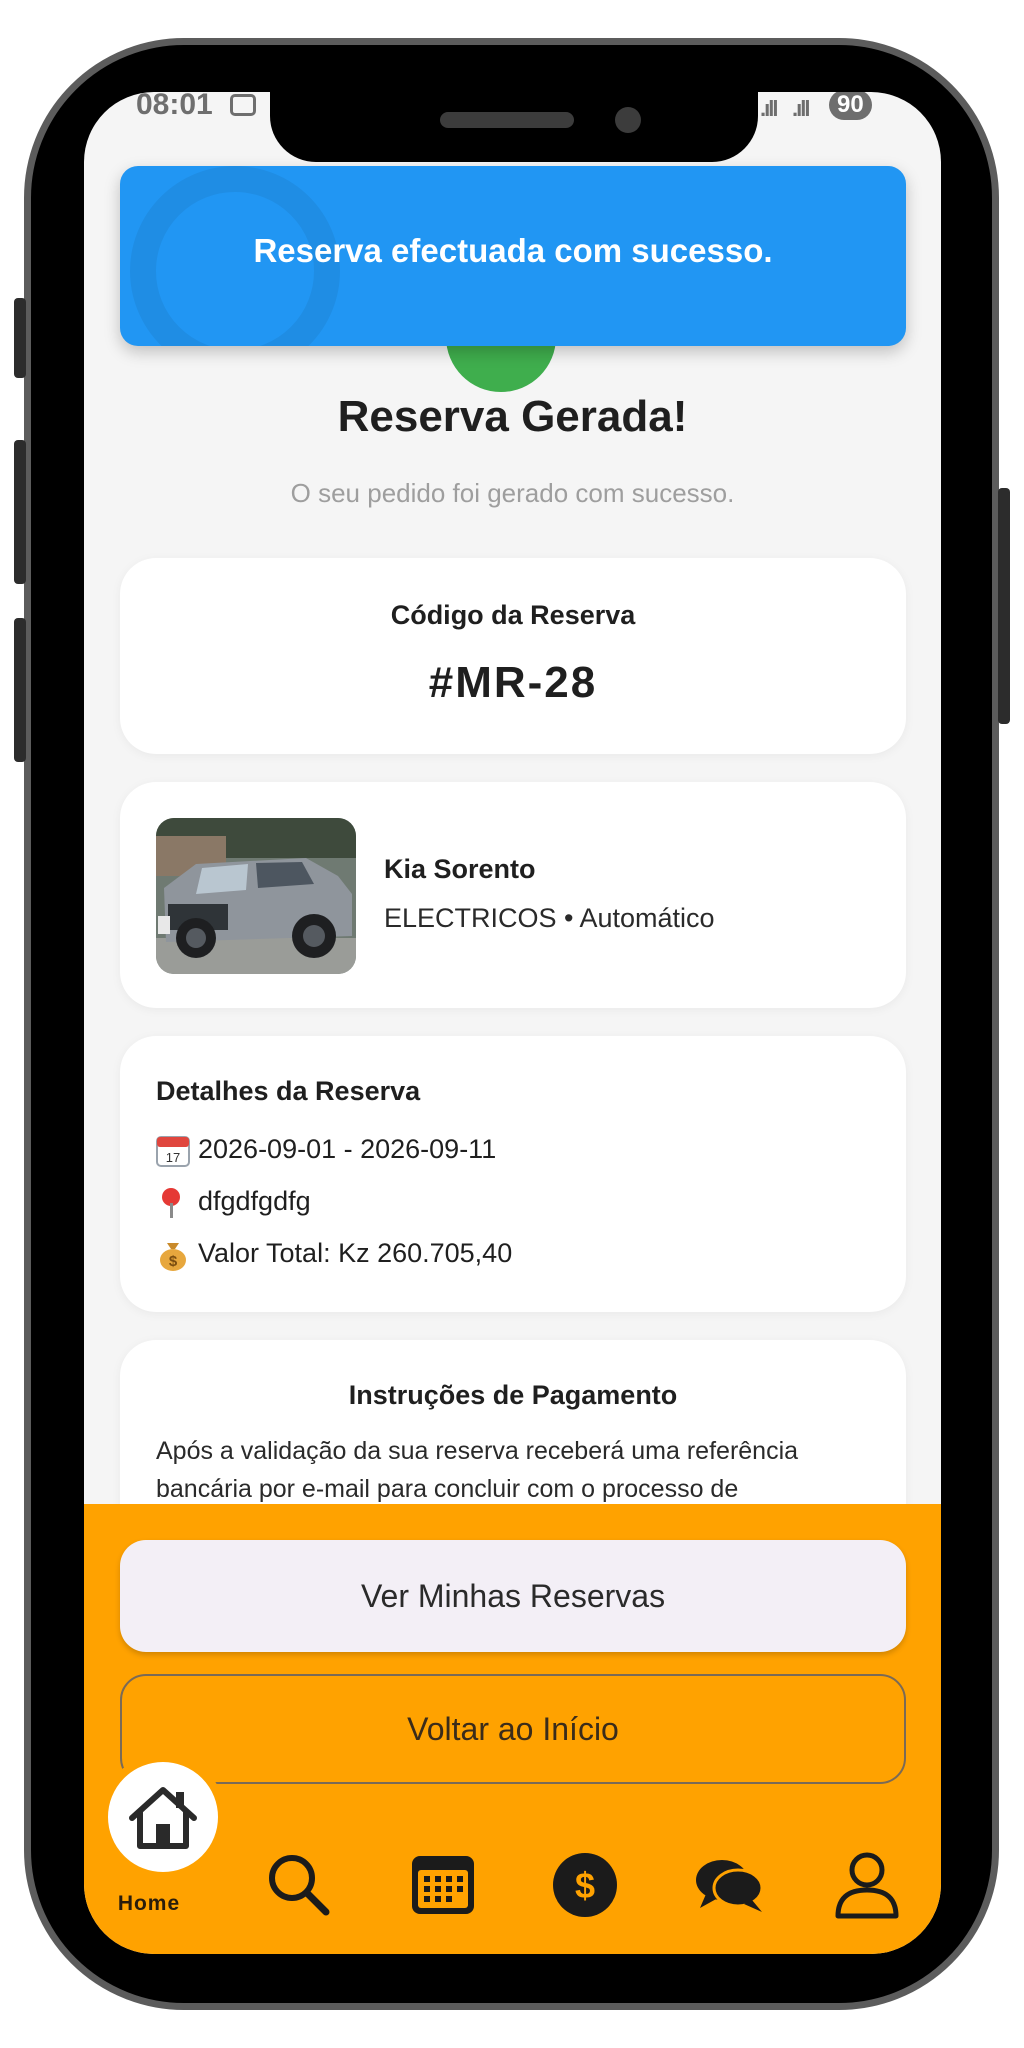  What do you see at coordinates (507, 120) in the screenshot?
I see `speaker` at bounding box center [507, 120].